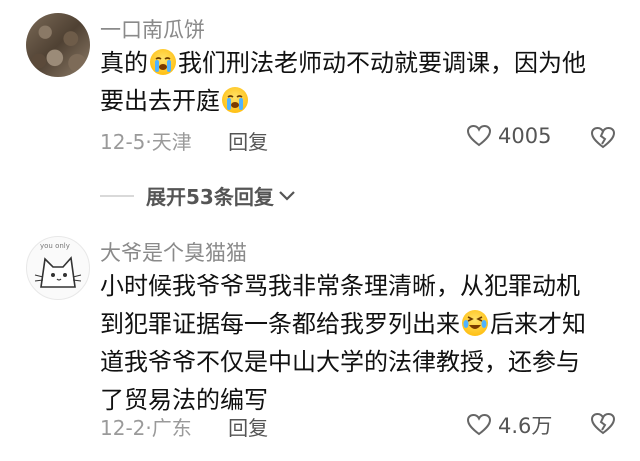 The height and width of the screenshot is (461, 640). What do you see at coordinates (210, 197) in the screenshot?
I see `expand-replies-label: 展开53条回复` at bounding box center [210, 197].